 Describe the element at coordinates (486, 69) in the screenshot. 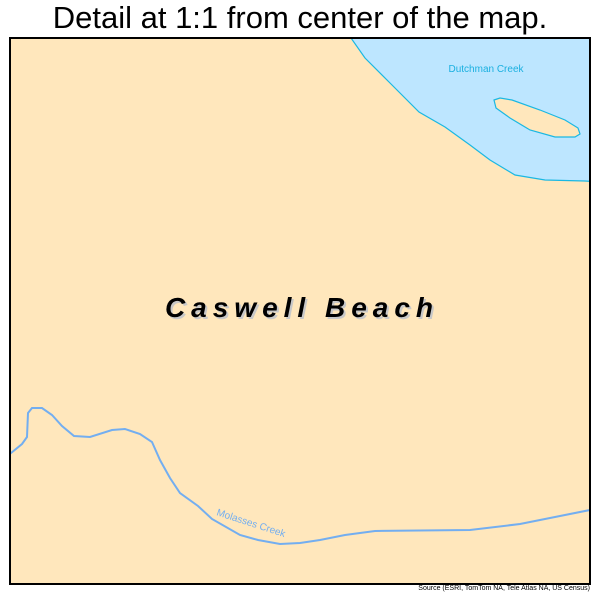

I see `dutchman-creek-label: Dutchman Creek` at that location.